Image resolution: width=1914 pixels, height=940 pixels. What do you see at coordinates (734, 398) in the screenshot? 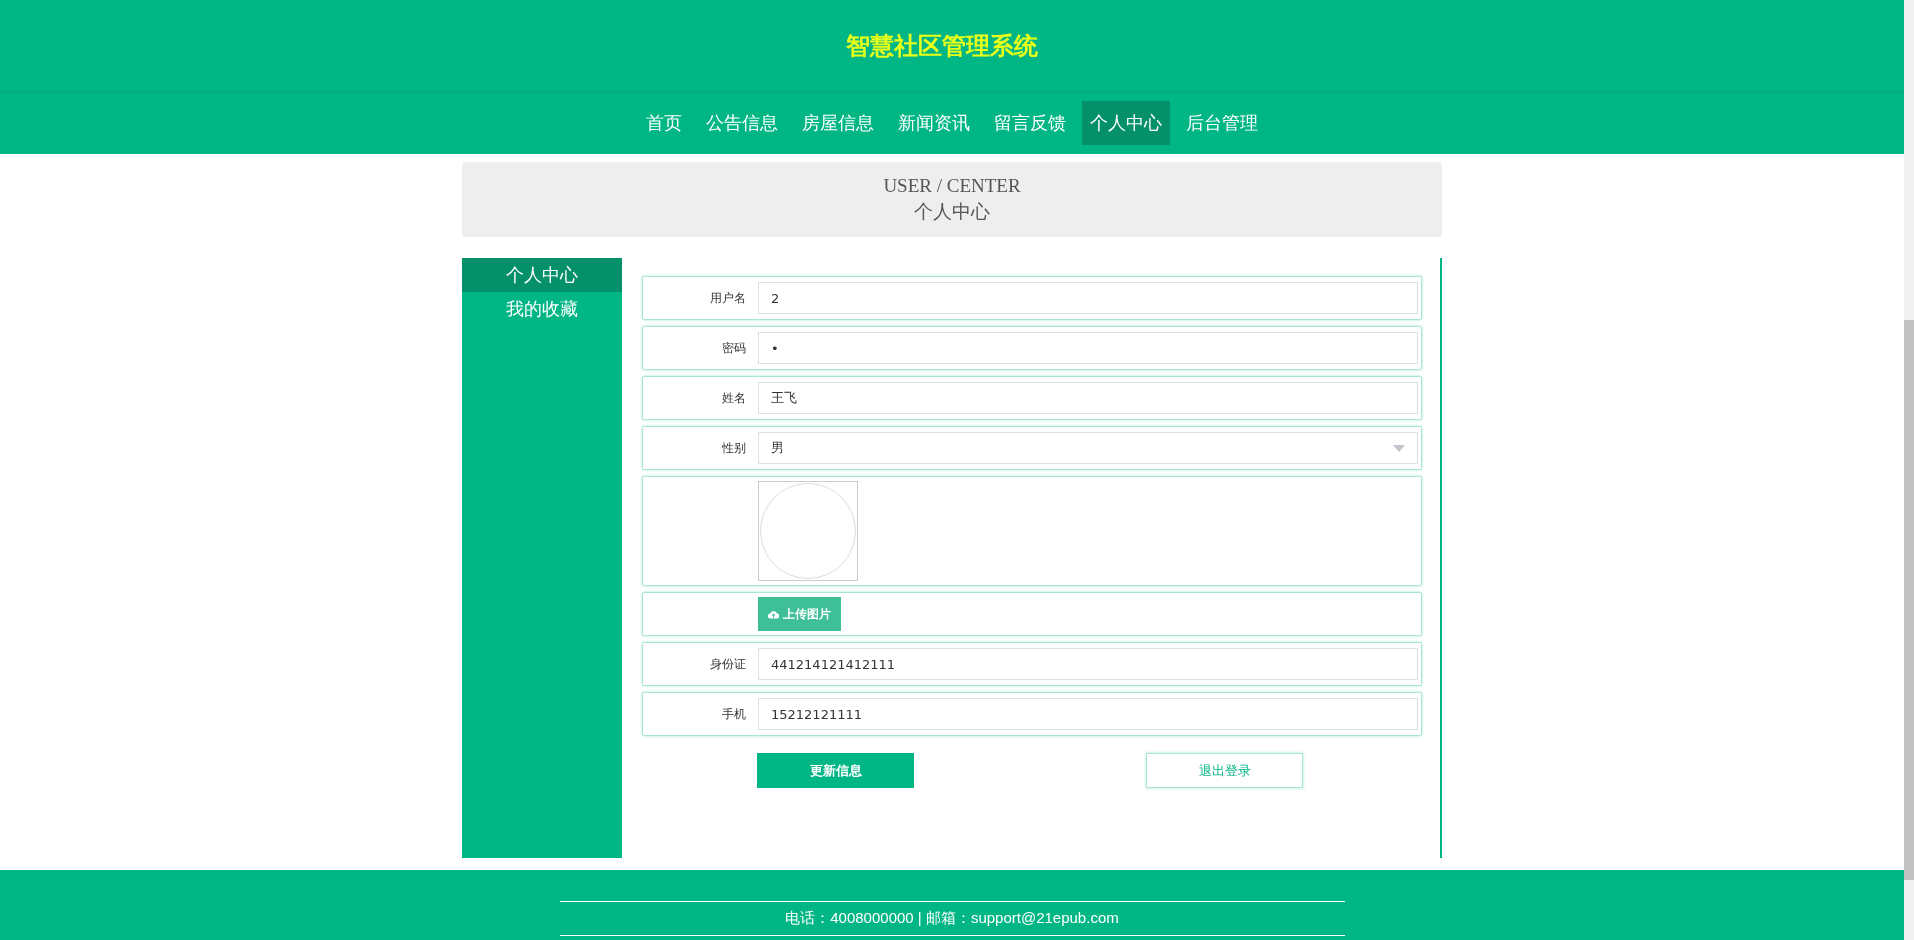
I see `field-label: 姓名` at bounding box center [734, 398].